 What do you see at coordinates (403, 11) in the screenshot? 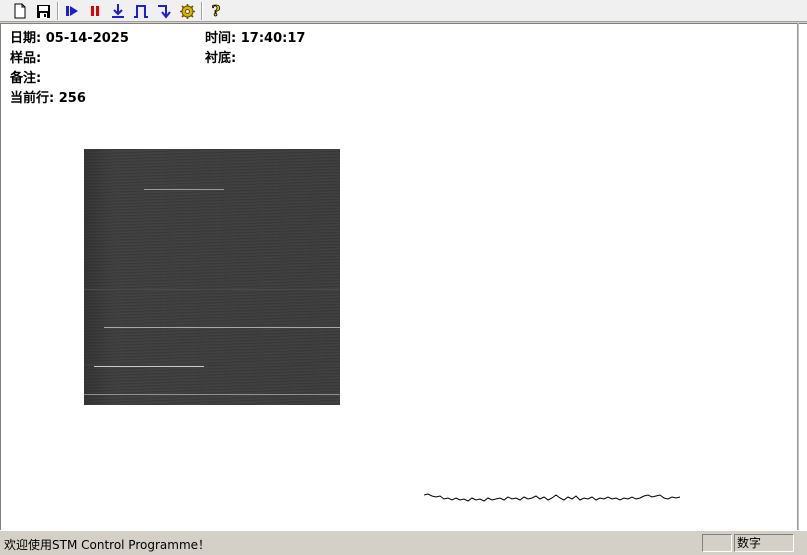
I see `toolbar: ?` at bounding box center [403, 11].